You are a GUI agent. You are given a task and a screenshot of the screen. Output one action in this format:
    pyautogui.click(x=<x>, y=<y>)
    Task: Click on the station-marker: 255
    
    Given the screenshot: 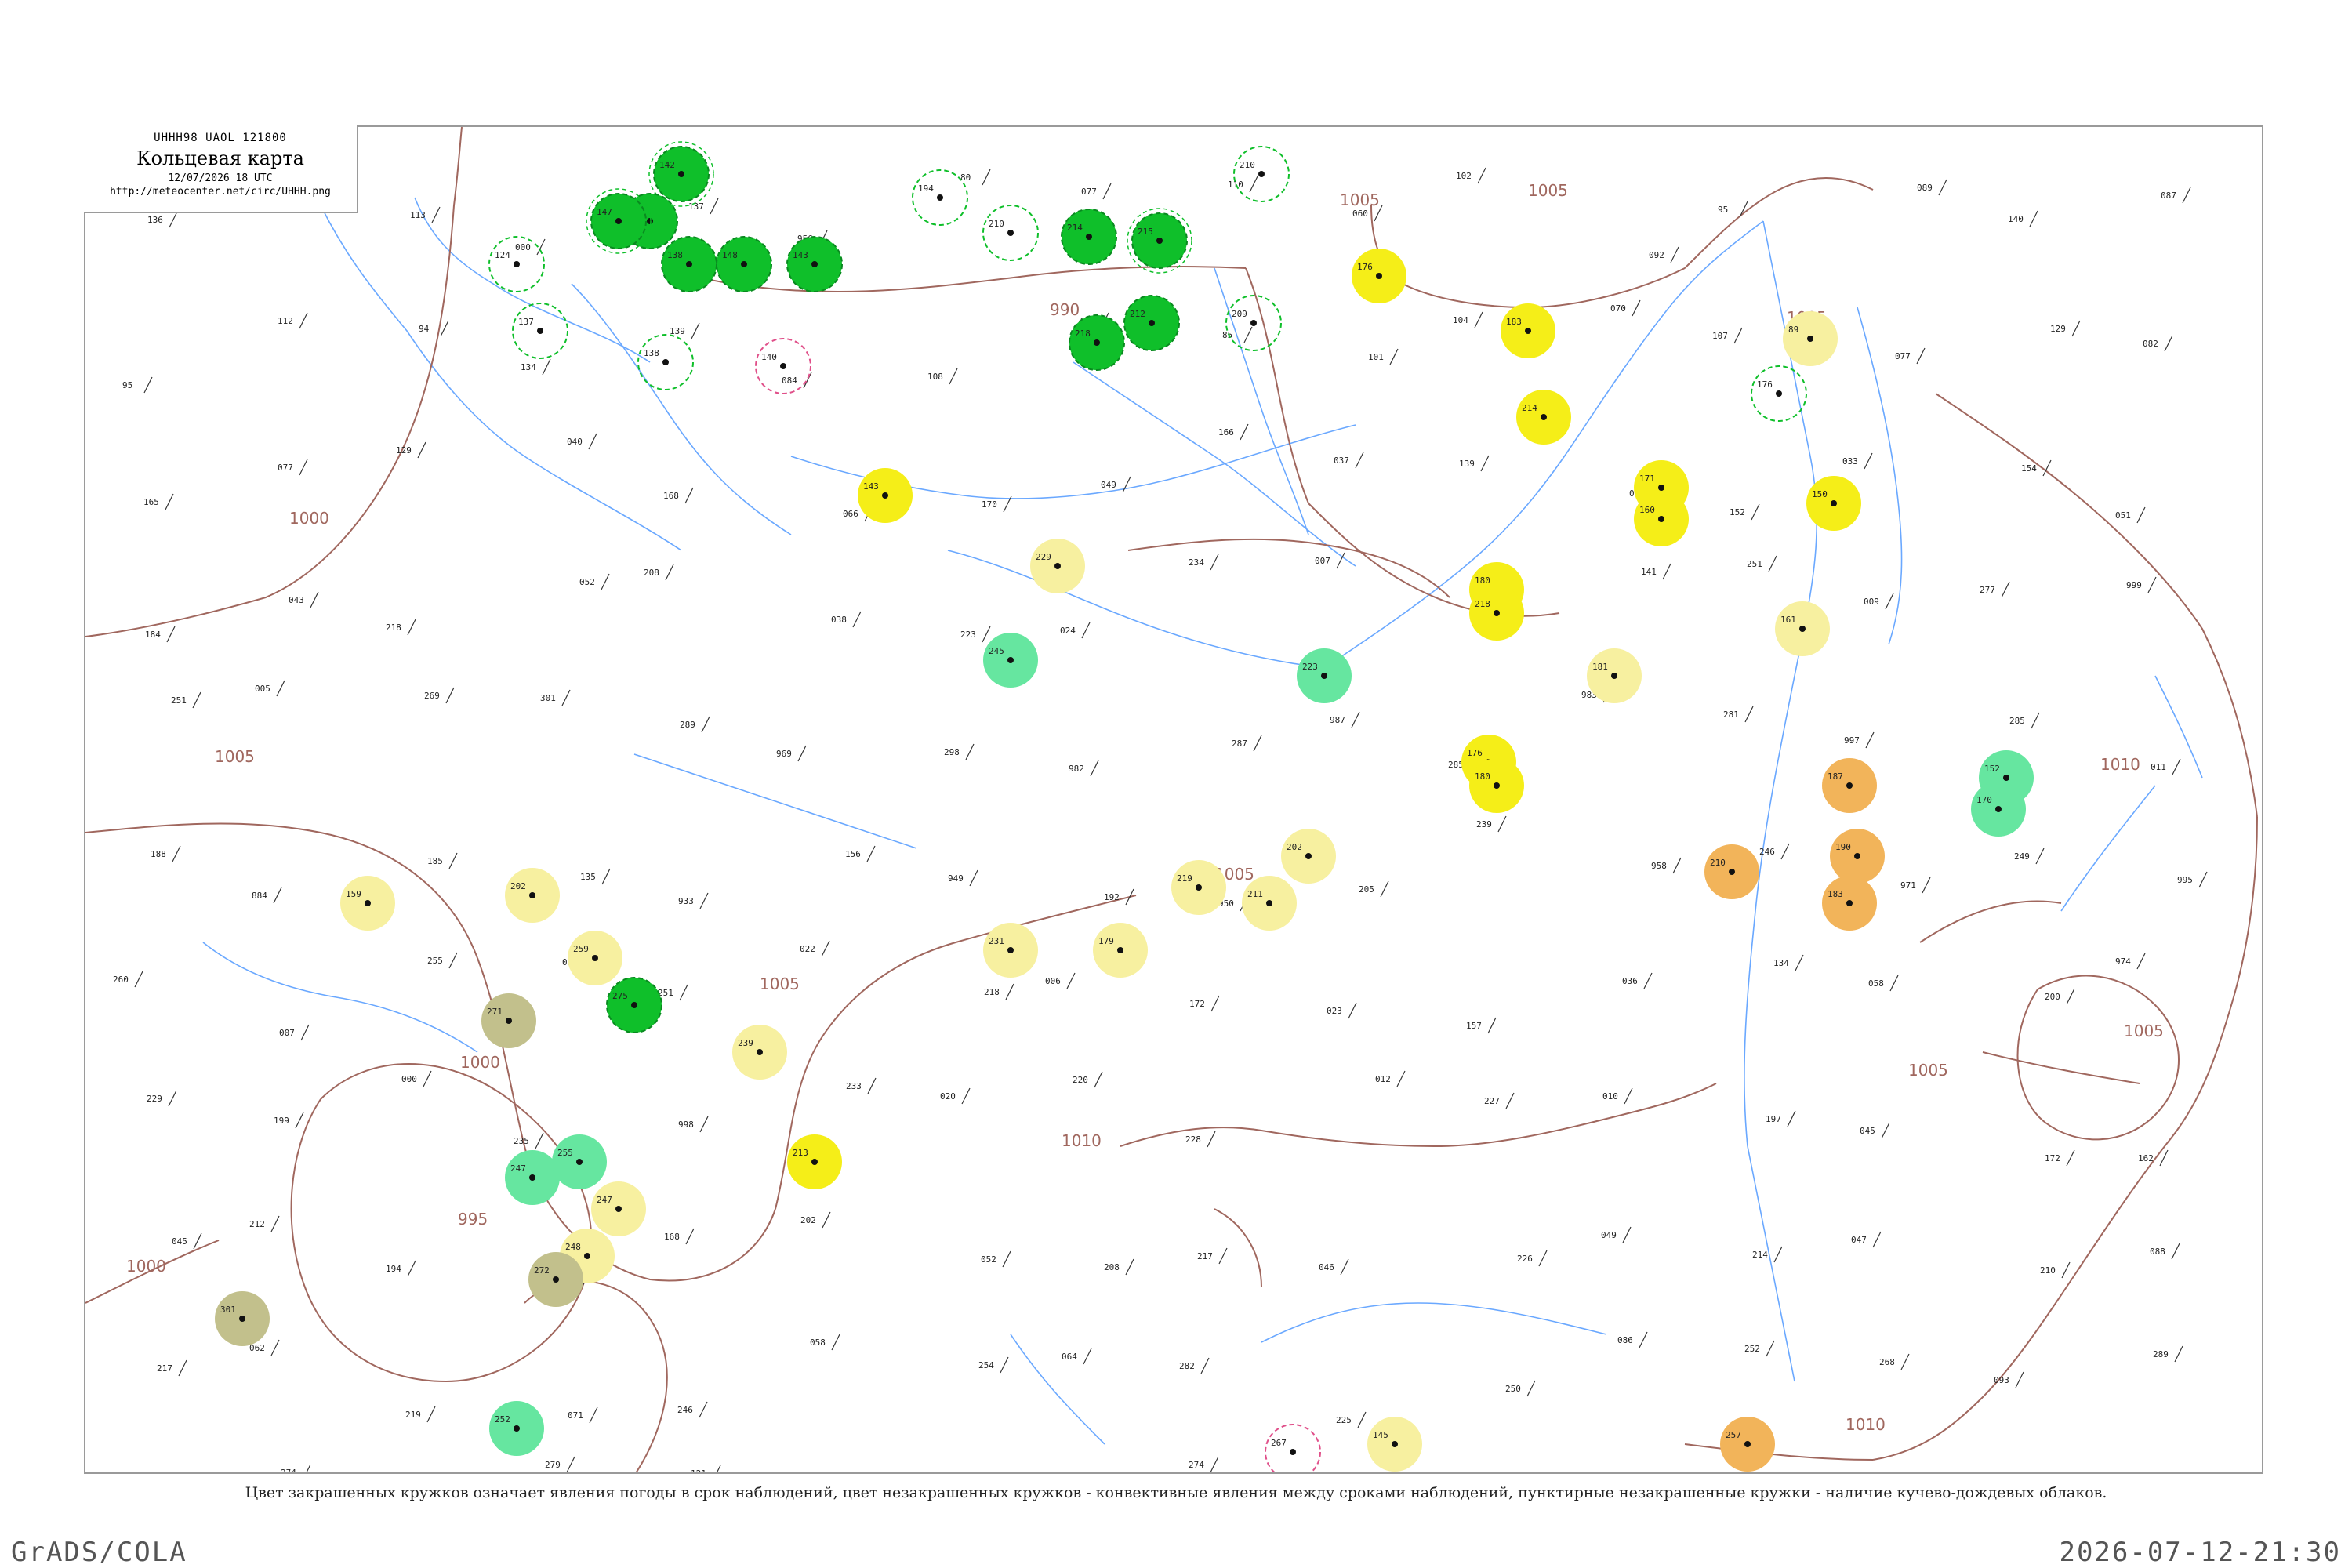 What is the action you would take?
    pyautogui.click(x=579, y=1161)
    